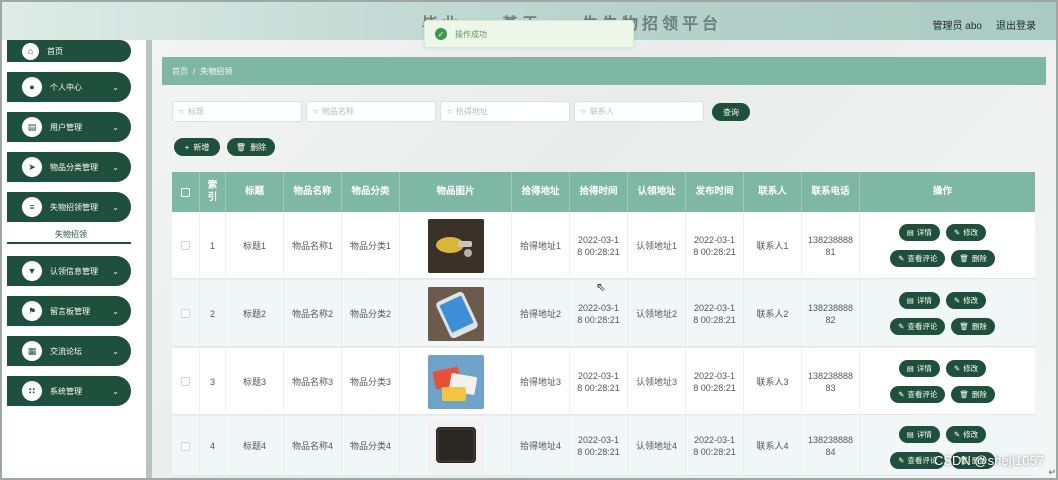 The height and width of the screenshot is (480, 1058). I want to click on col-phone: 联系电话, so click(831, 192).